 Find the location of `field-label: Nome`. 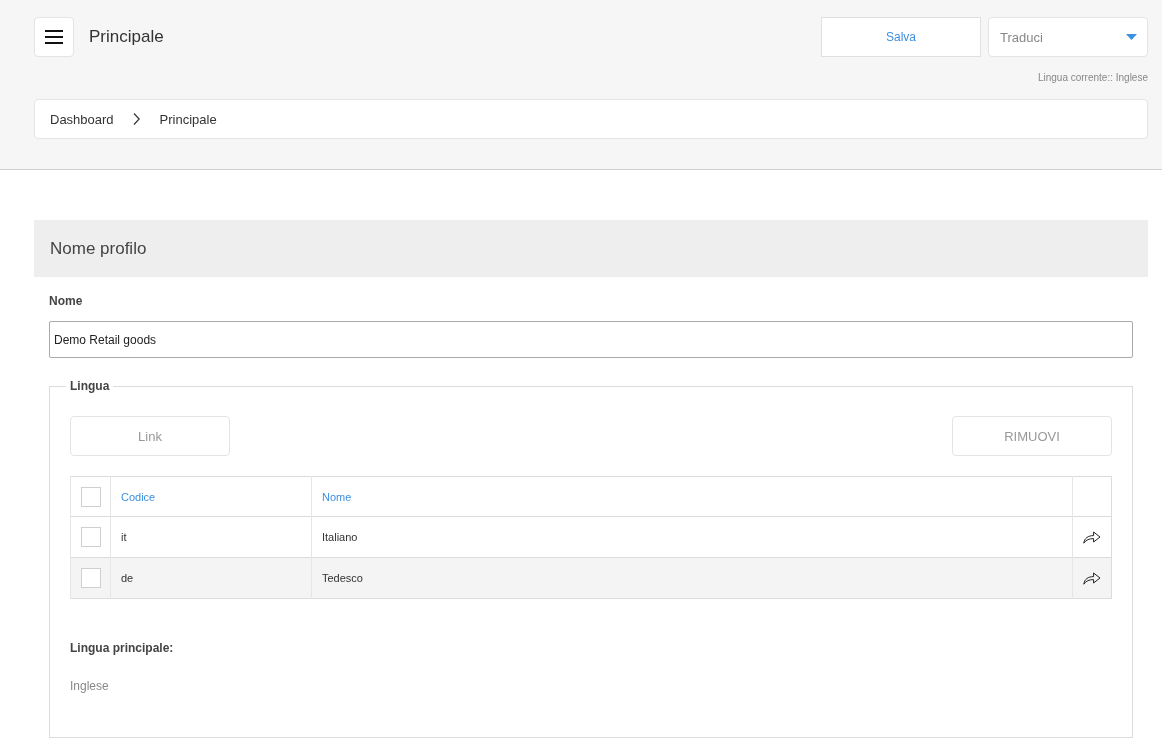

field-label: Nome is located at coordinates (66, 301).